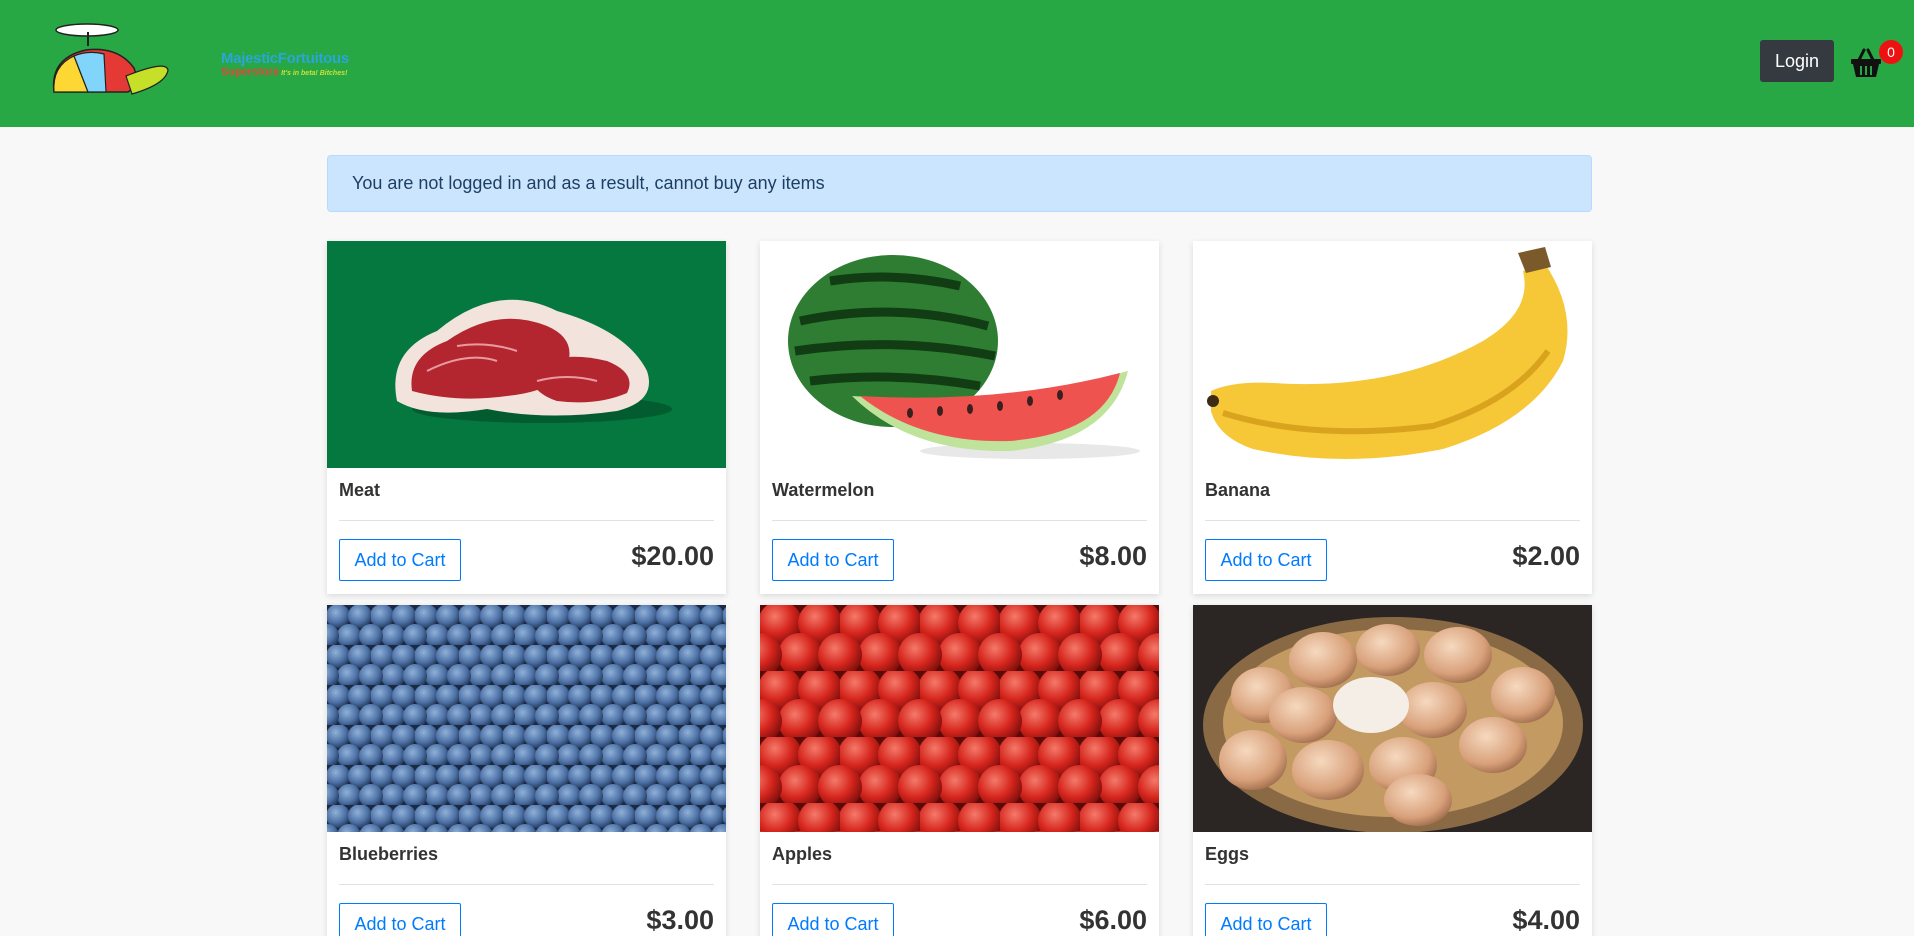  Describe the element at coordinates (1238, 490) in the screenshot. I see `product-name: Banana` at that location.